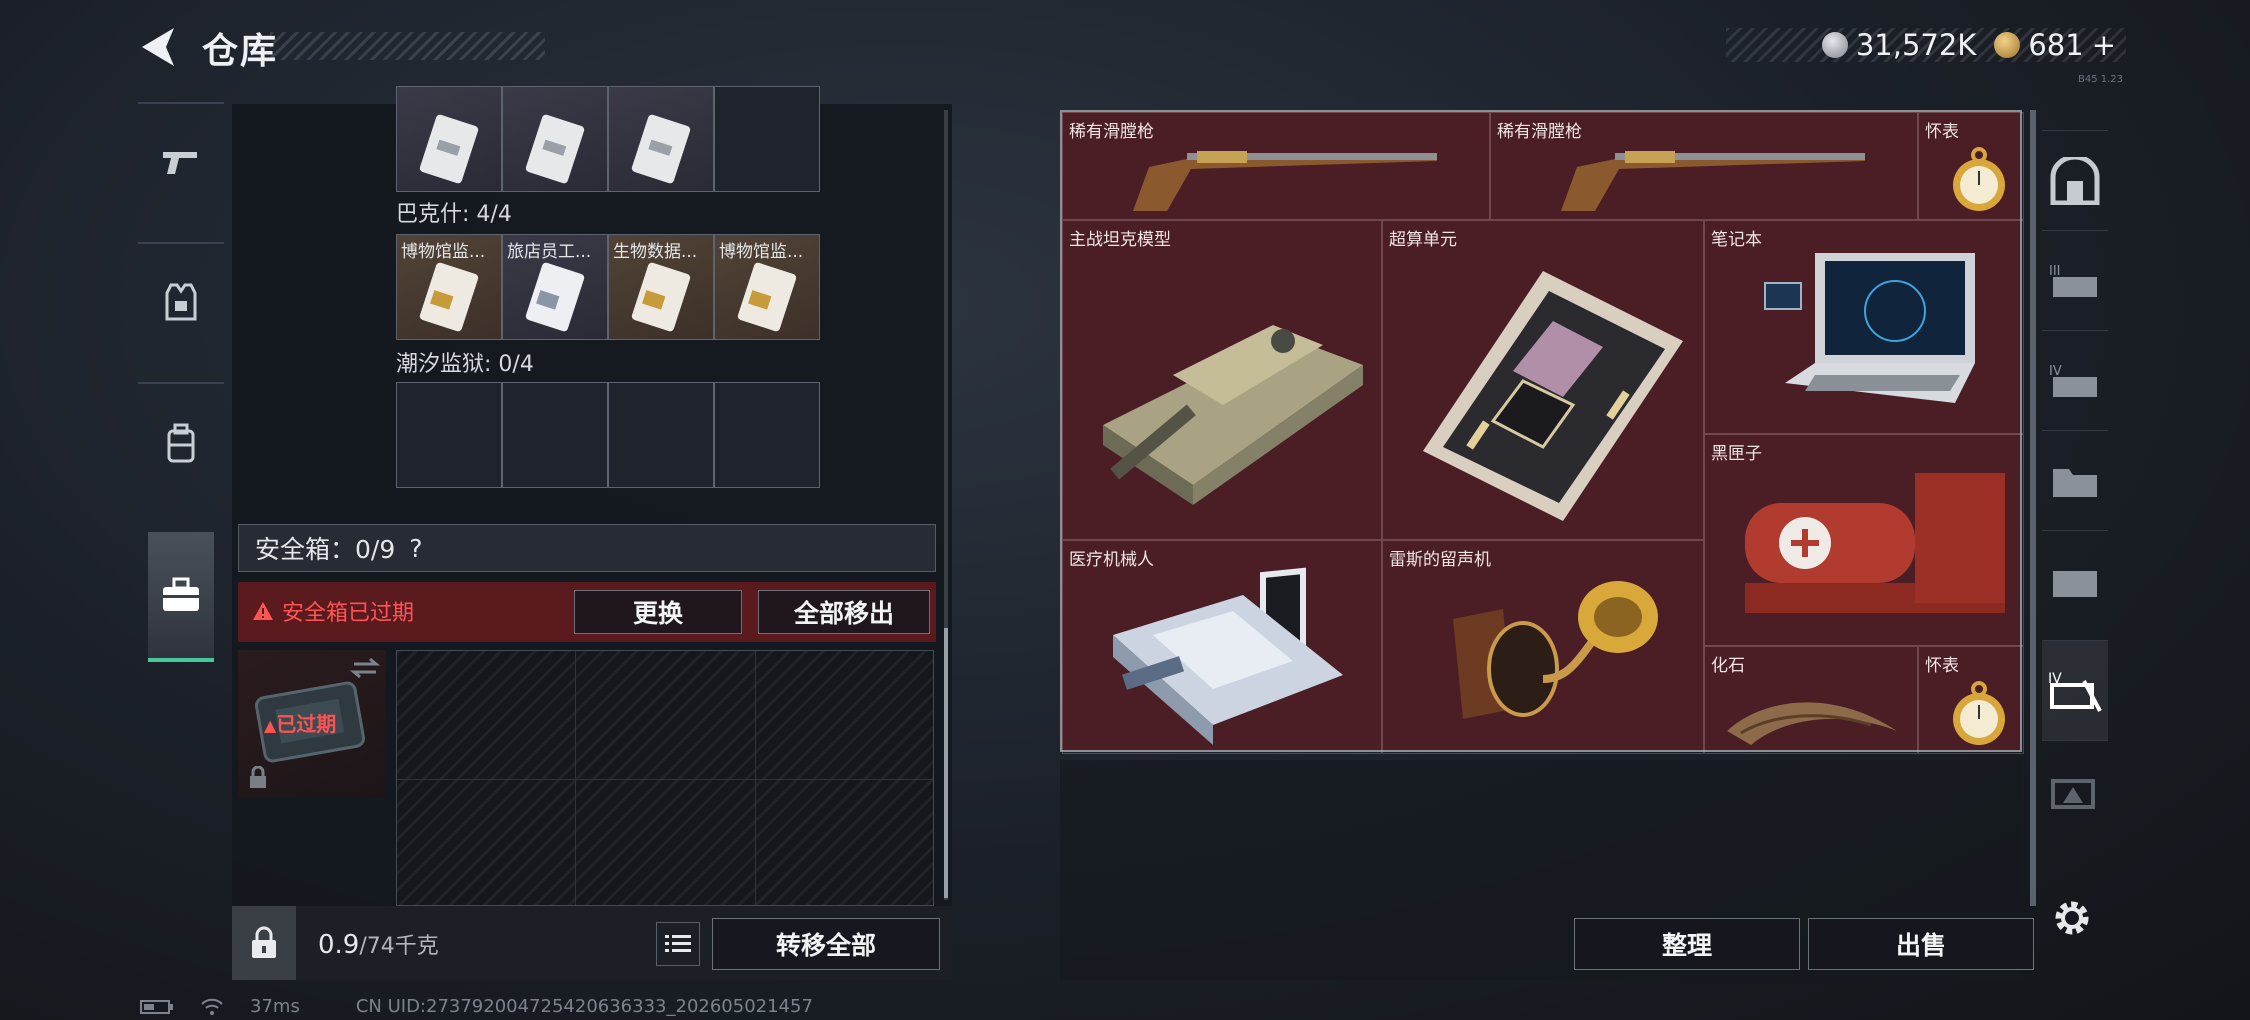 This screenshot has width=2250, height=1020. Describe the element at coordinates (1543, 647) in the screenshot. I see `stash-item-gramophone: 雷斯的留声机` at that location.